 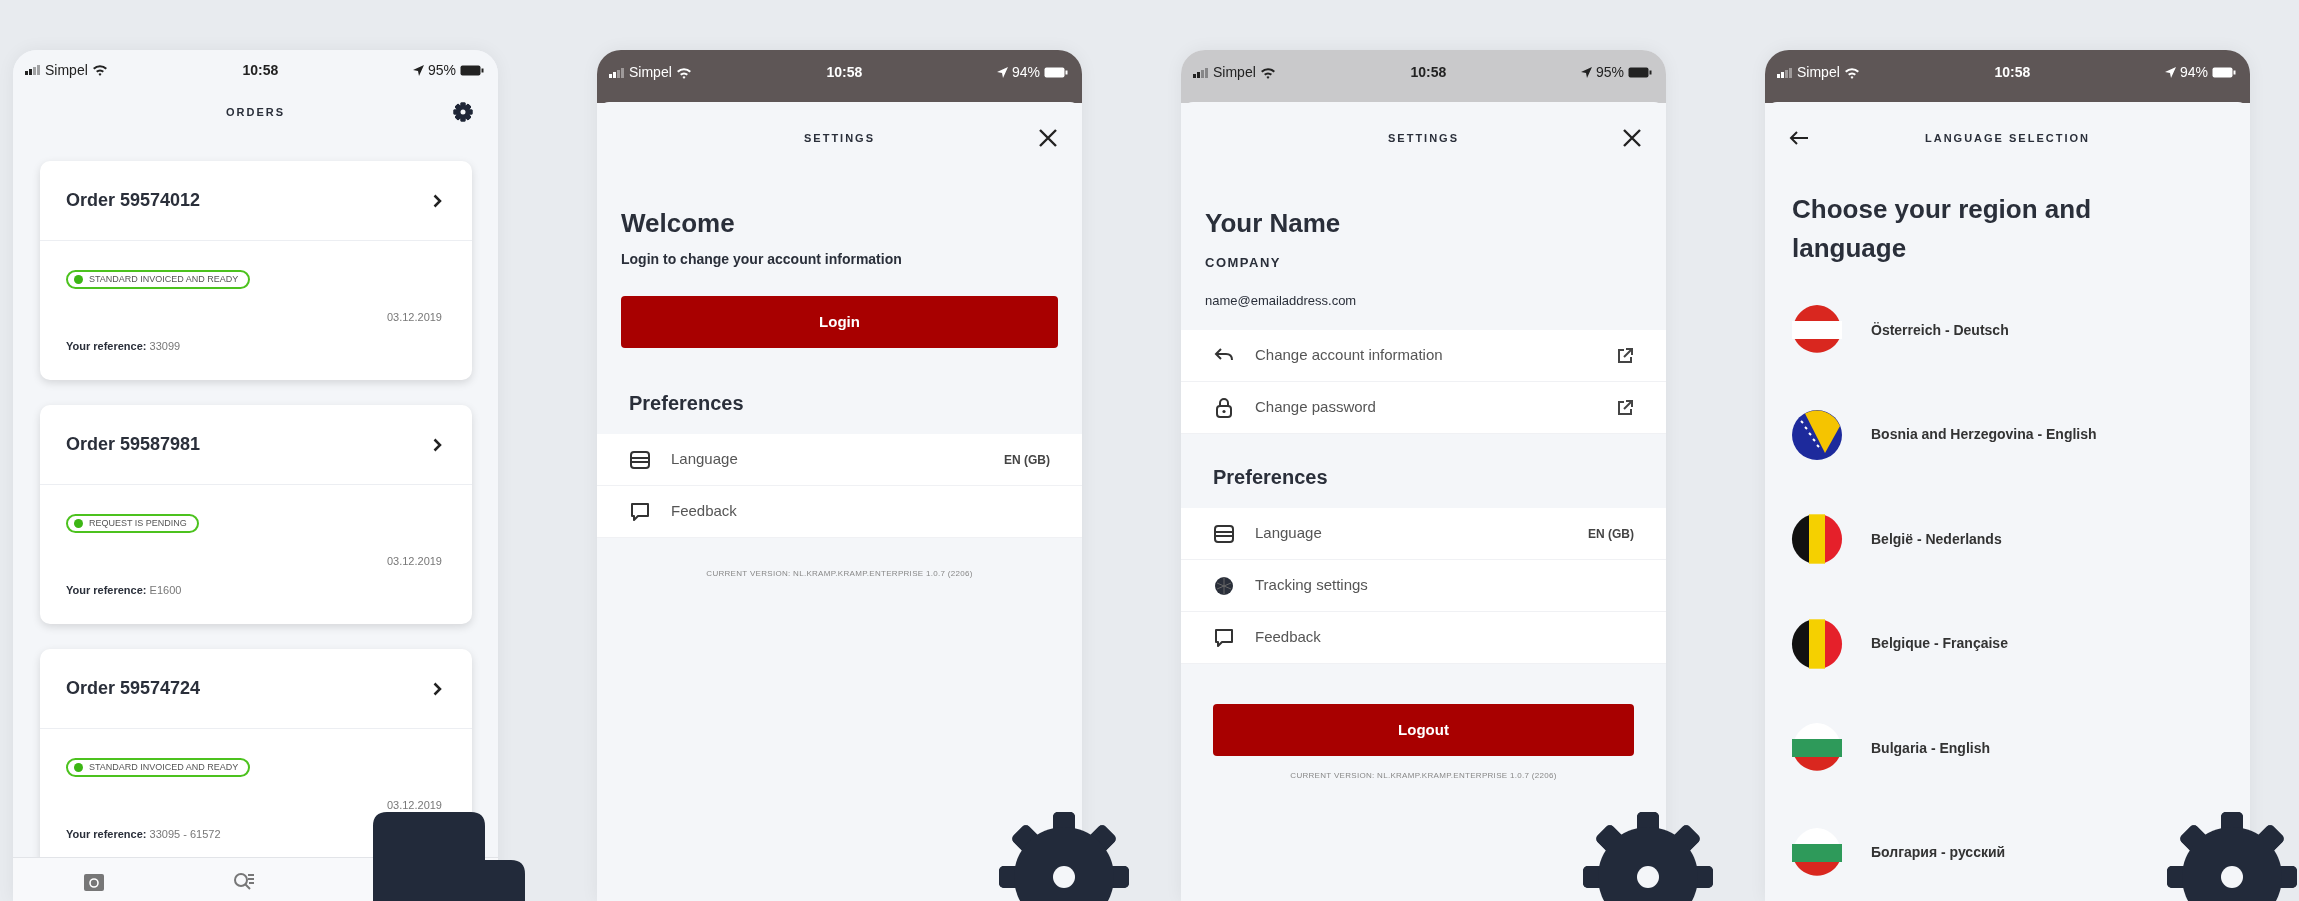 I want to click on back-arrow-icon, so click(x=1799, y=138).